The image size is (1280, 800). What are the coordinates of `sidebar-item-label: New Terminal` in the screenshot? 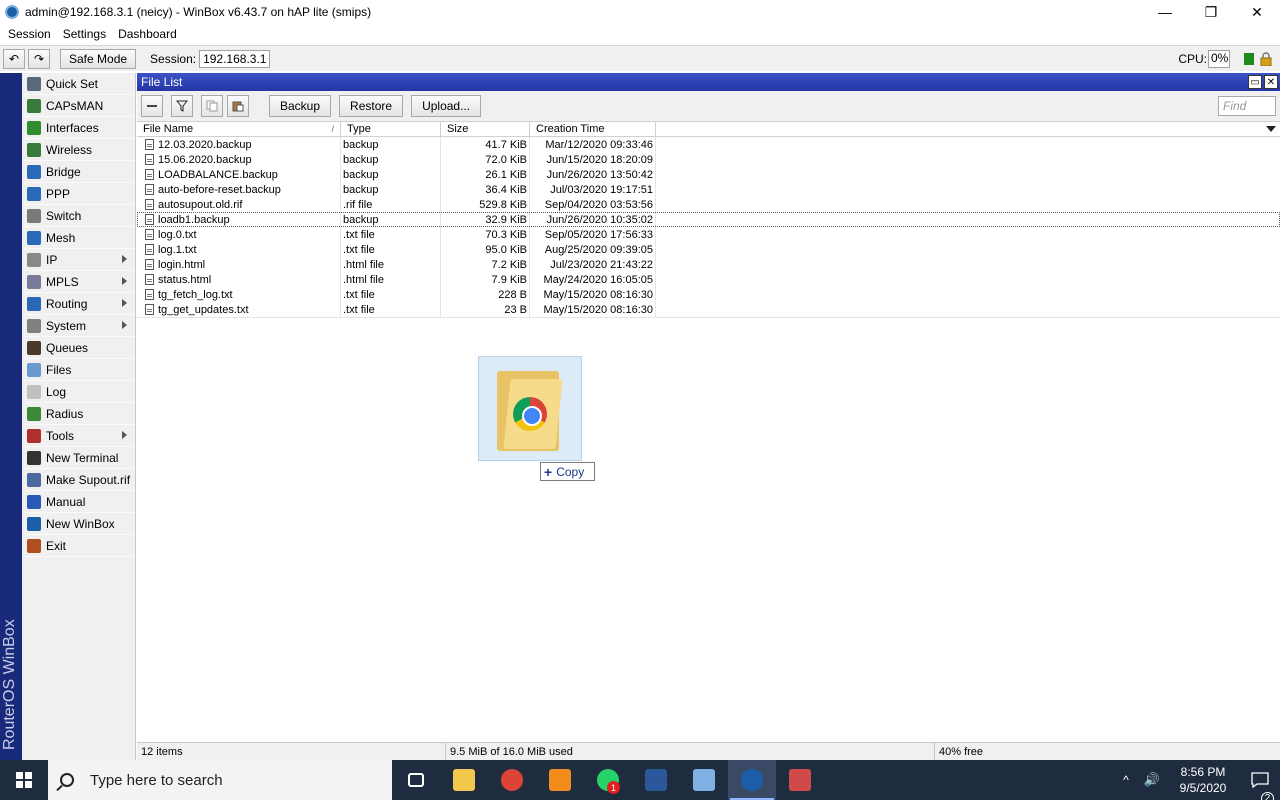 It's located at (82, 457).